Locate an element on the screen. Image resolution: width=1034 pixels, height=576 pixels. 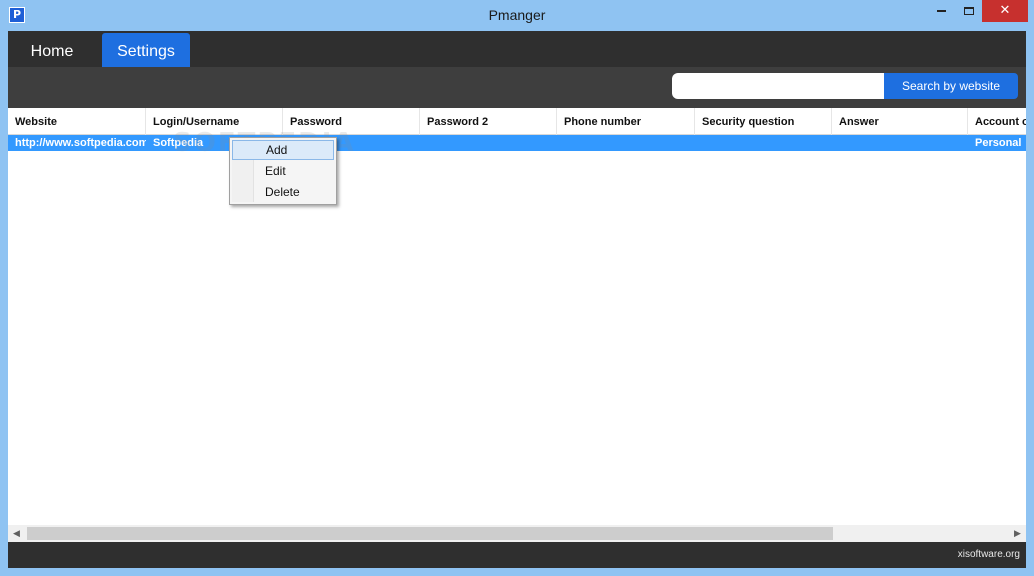
tab-bar: Home Settings is located at coordinates (517, 49).